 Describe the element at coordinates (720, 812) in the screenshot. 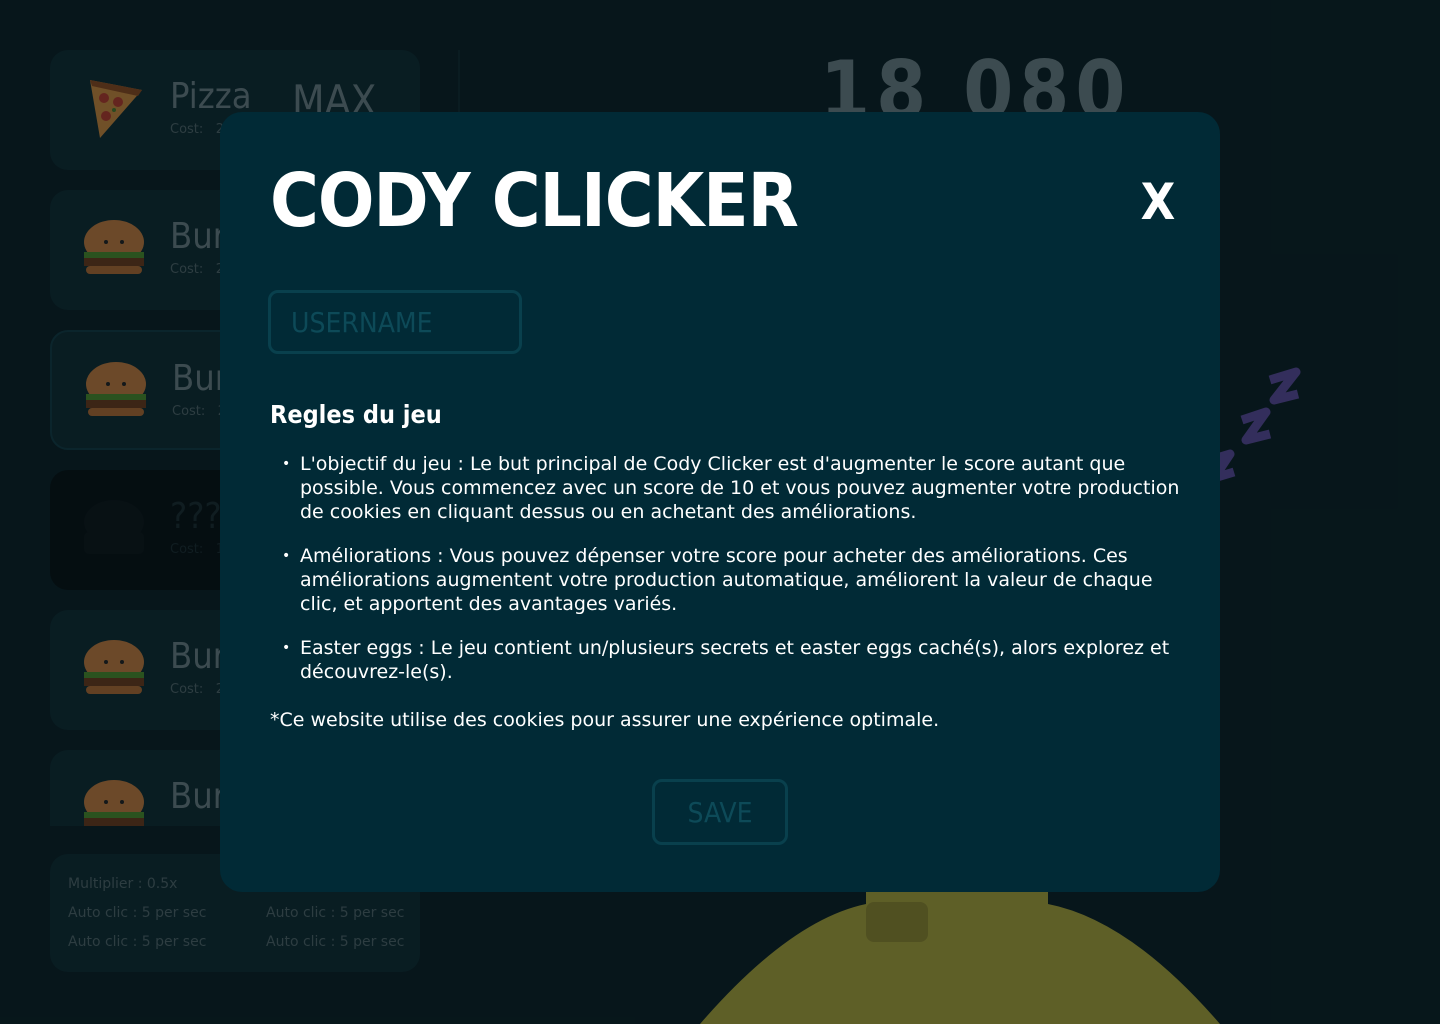

I see `save-button: SAVE` at that location.